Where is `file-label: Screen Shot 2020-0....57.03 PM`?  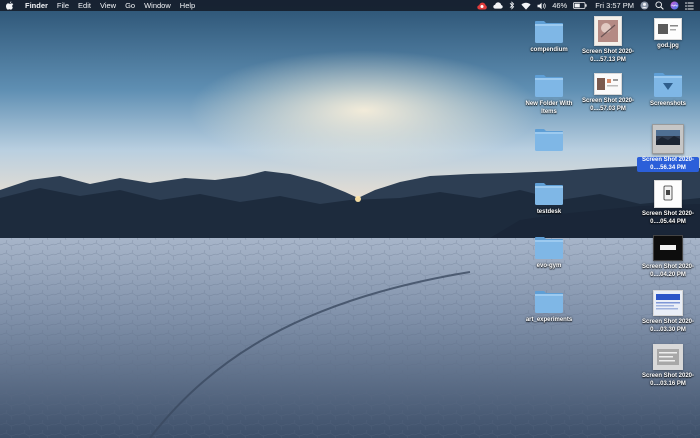 file-label: Screen Shot 2020-0....57.03 PM is located at coordinates (608, 105).